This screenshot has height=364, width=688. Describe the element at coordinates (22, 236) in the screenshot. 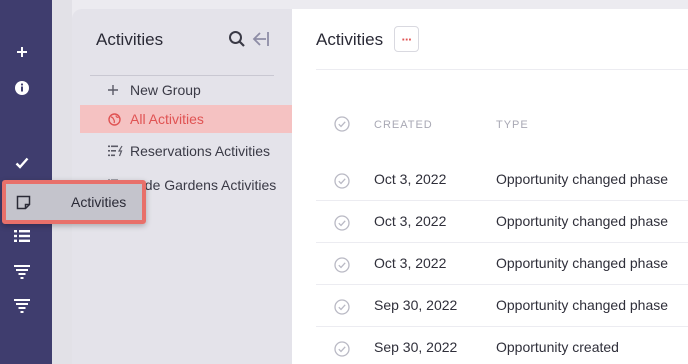

I see `list-icon` at that location.